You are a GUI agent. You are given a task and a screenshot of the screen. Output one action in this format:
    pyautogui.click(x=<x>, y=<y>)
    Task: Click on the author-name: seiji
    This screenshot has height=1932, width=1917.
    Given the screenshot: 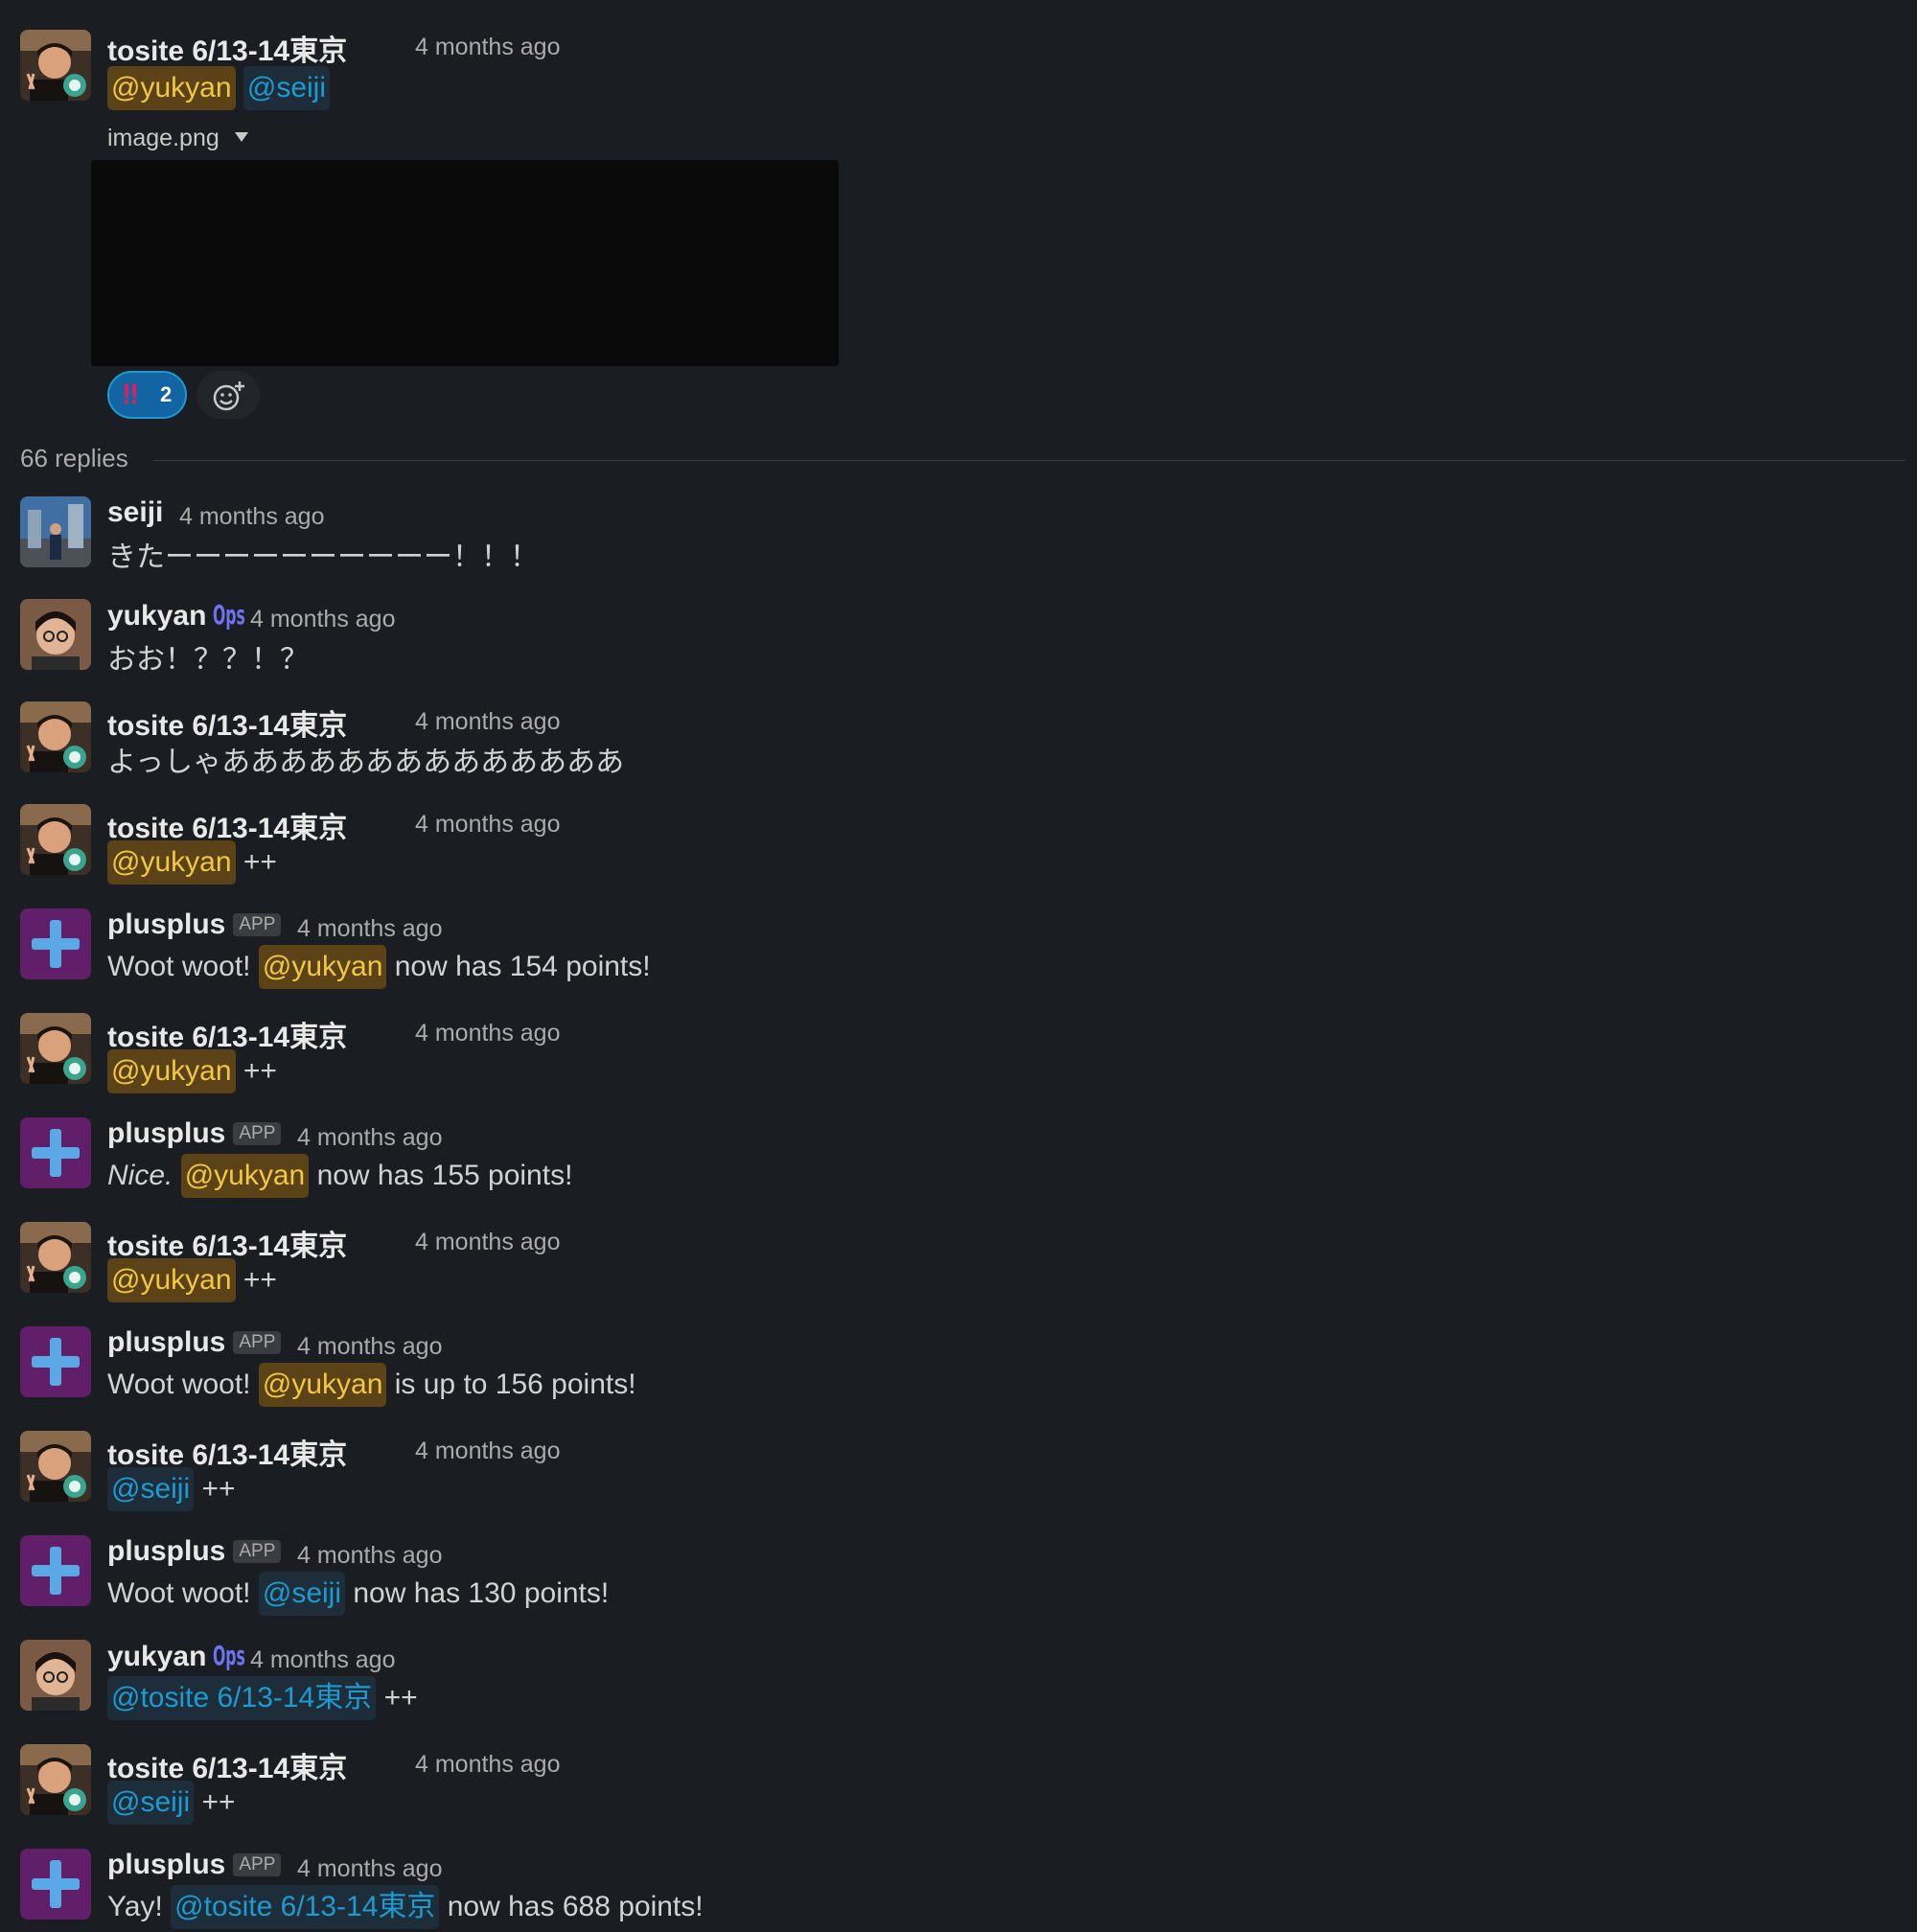 What is the action you would take?
    pyautogui.click(x=135, y=512)
    